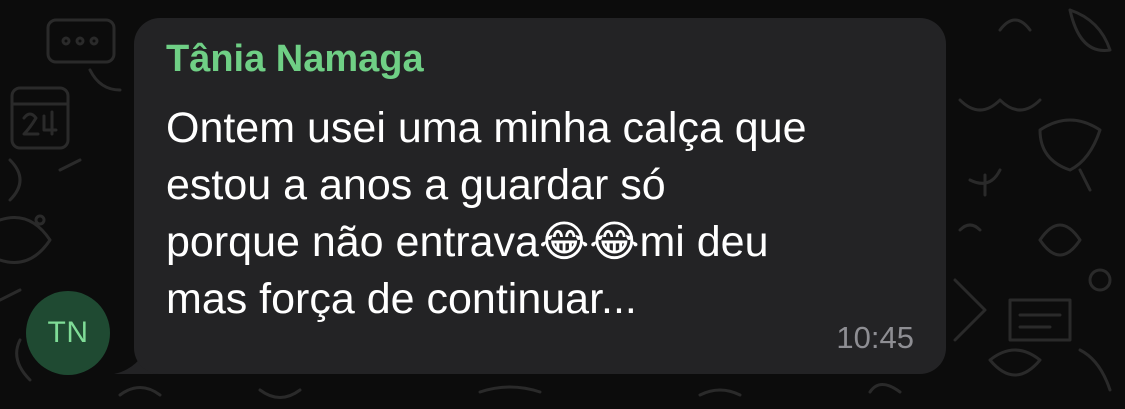 This screenshot has width=1125, height=409. What do you see at coordinates (875, 337) in the screenshot?
I see `message-timestamp: 10:45` at bounding box center [875, 337].